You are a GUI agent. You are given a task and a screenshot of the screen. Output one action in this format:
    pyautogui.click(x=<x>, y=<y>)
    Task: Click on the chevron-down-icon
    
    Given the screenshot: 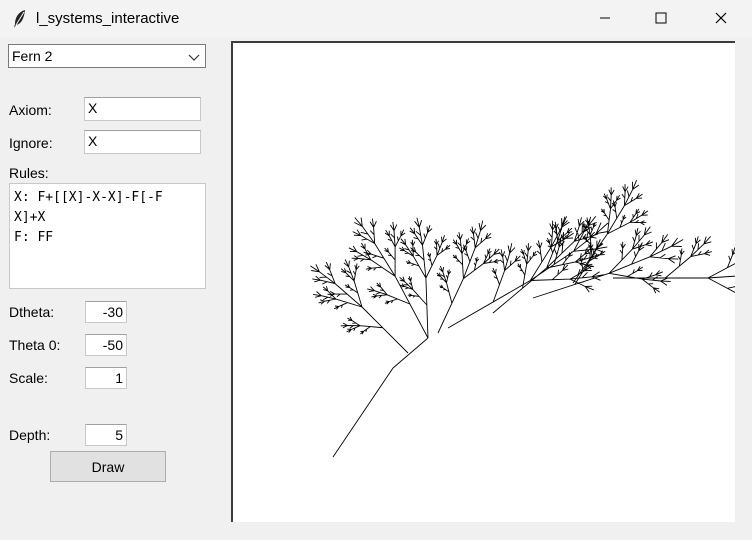 What is the action you would take?
    pyautogui.click(x=194, y=58)
    